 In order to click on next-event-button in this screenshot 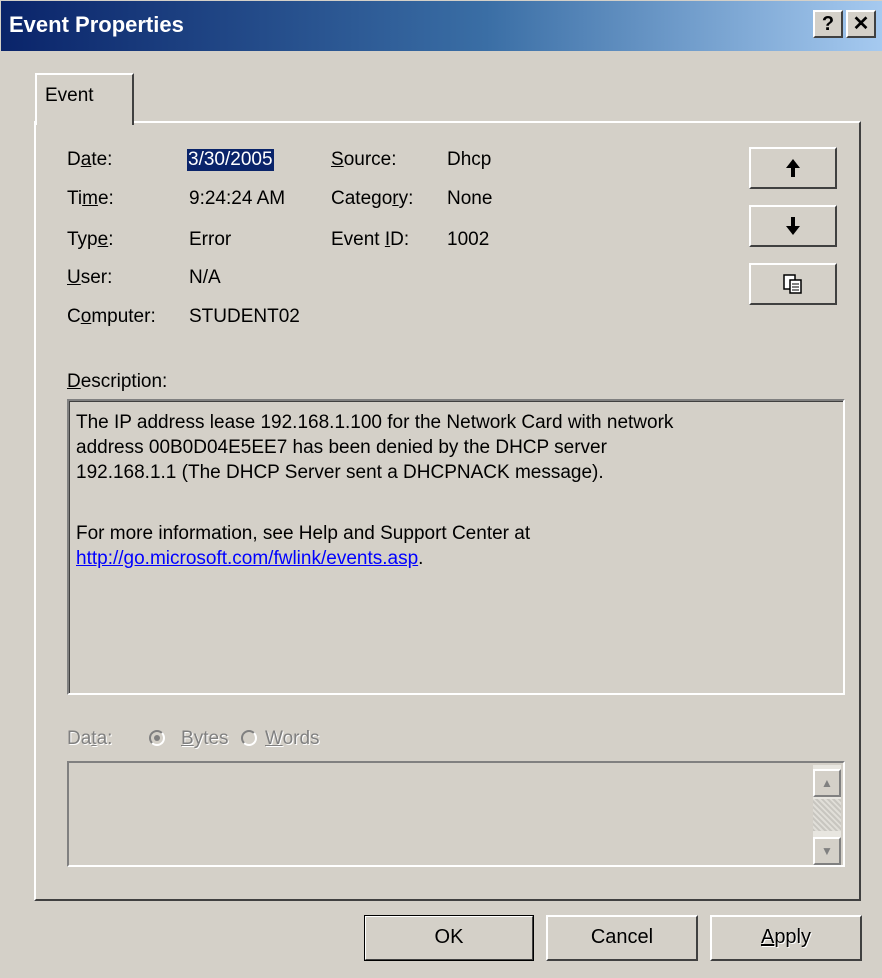, I will do `click(793, 226)`.